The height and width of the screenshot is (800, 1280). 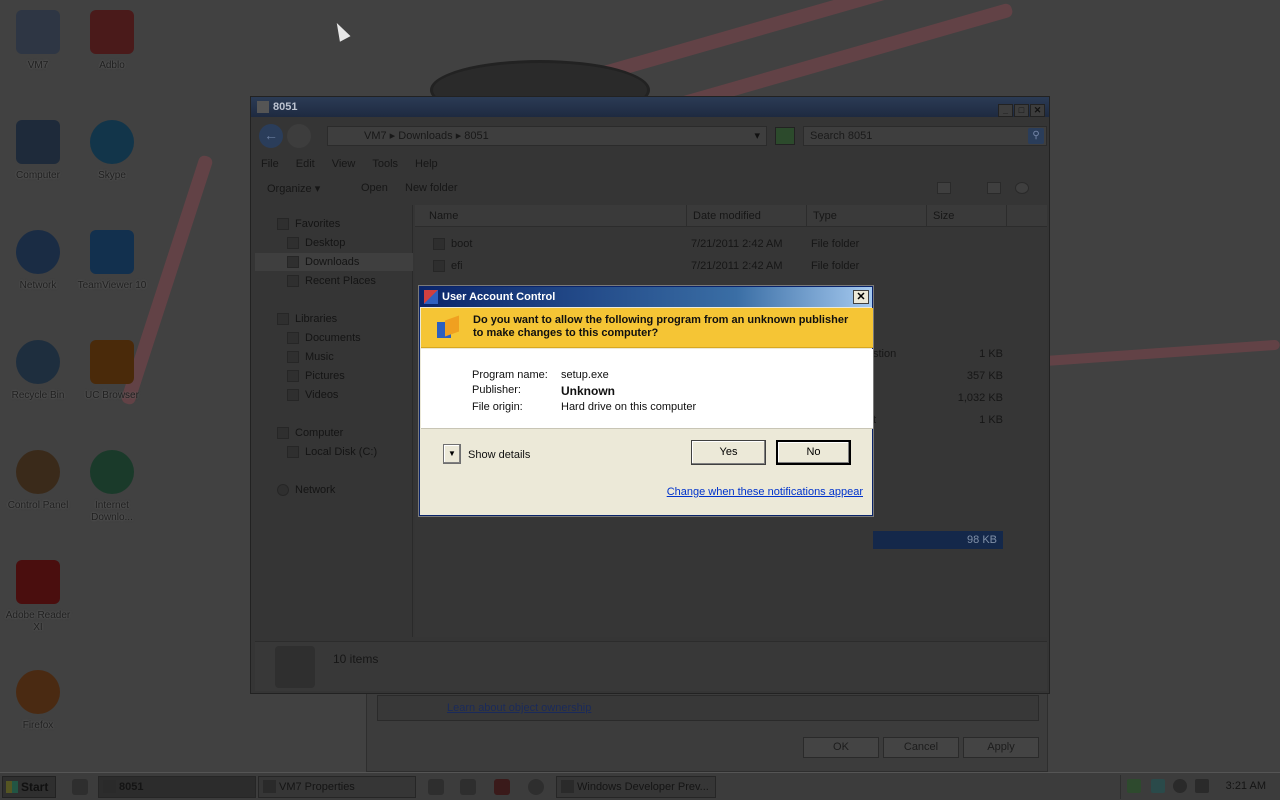 I want to click on documents-icon, so click(x=293, y=338).